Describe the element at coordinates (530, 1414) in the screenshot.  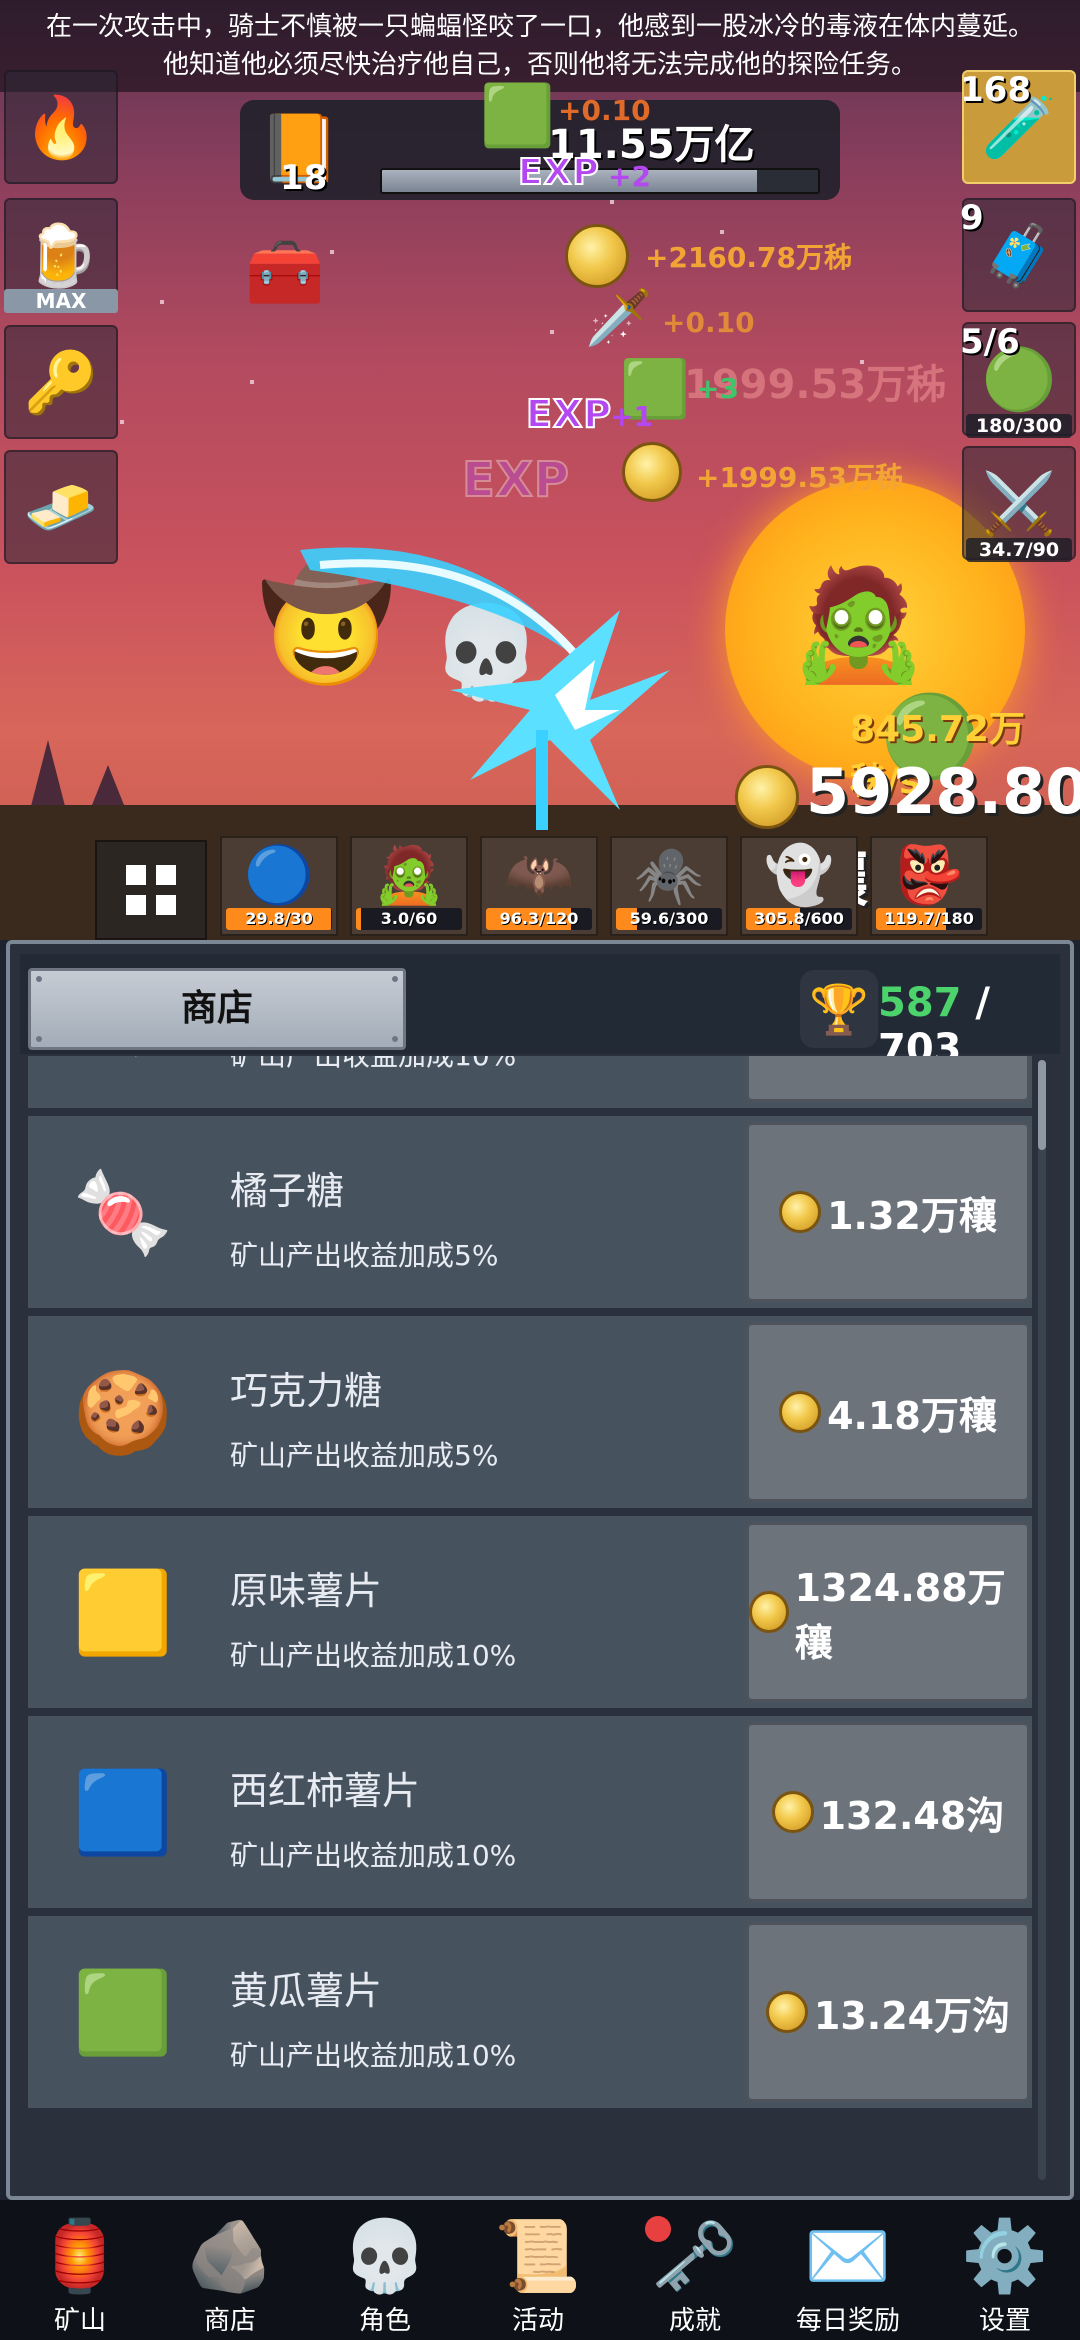
I see `shop-item-row: 🍪 巧克力糖 矿山产出收益加成5% 4.18万穰` at that location.